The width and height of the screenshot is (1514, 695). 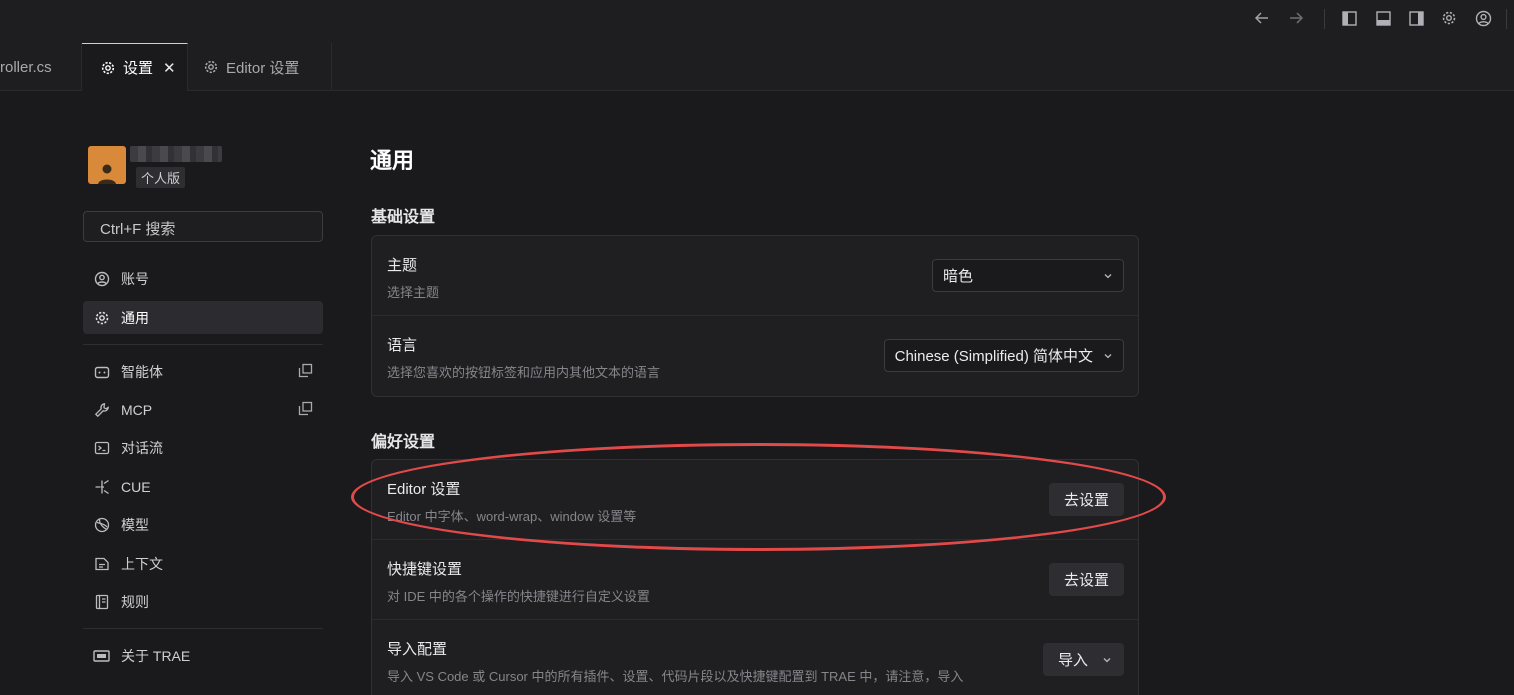 What do you see at coordinates (755, 580) in the screenshot?
I see `shortcut-settings-row: 快捷键设置 对 IDE 中的各个操作的快捷键进行自定义设置 去设置` at bounding box center [755, 580].